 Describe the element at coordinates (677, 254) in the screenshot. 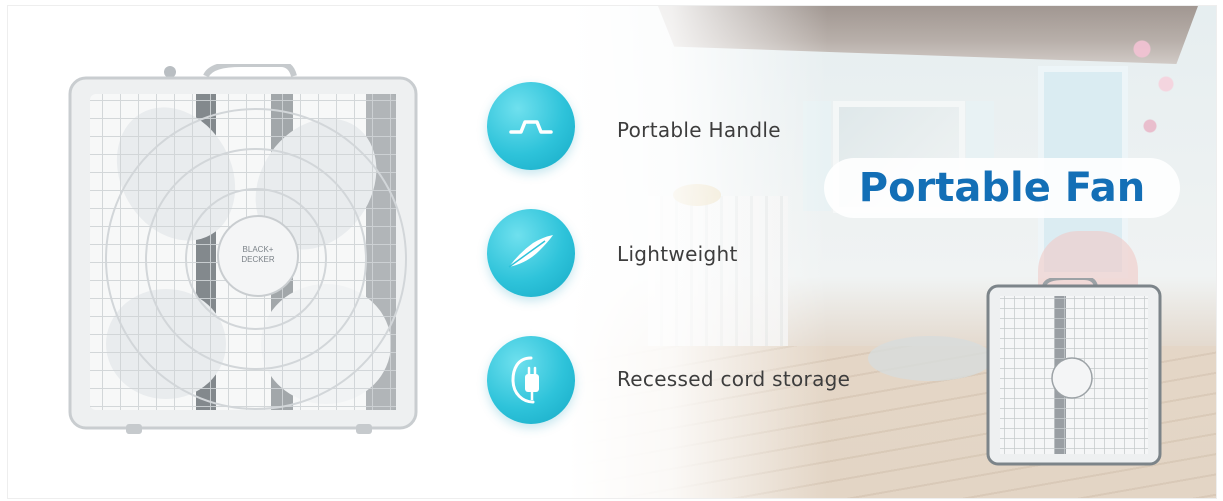

I see `feature-label-lightweight: Lightweight` at that location.